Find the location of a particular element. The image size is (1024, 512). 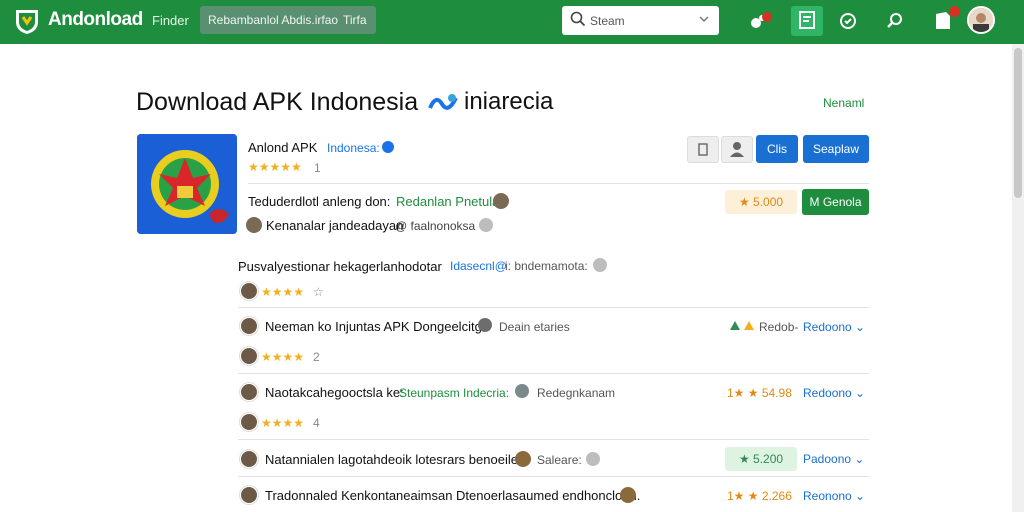

review-intro-link: Idasecnl@ is located at coordinates (478, 266).